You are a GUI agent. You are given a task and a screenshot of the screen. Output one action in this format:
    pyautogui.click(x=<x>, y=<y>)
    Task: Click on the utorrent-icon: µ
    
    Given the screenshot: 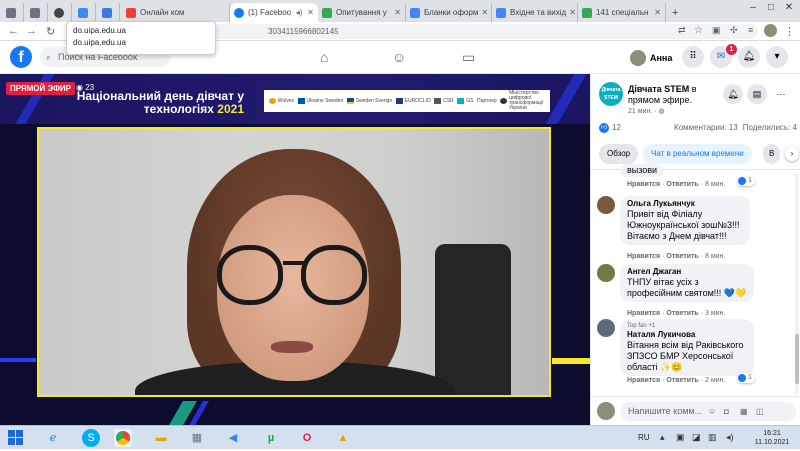 What is the action you would take?
    pyautogui.click(x=271, y=438)
    